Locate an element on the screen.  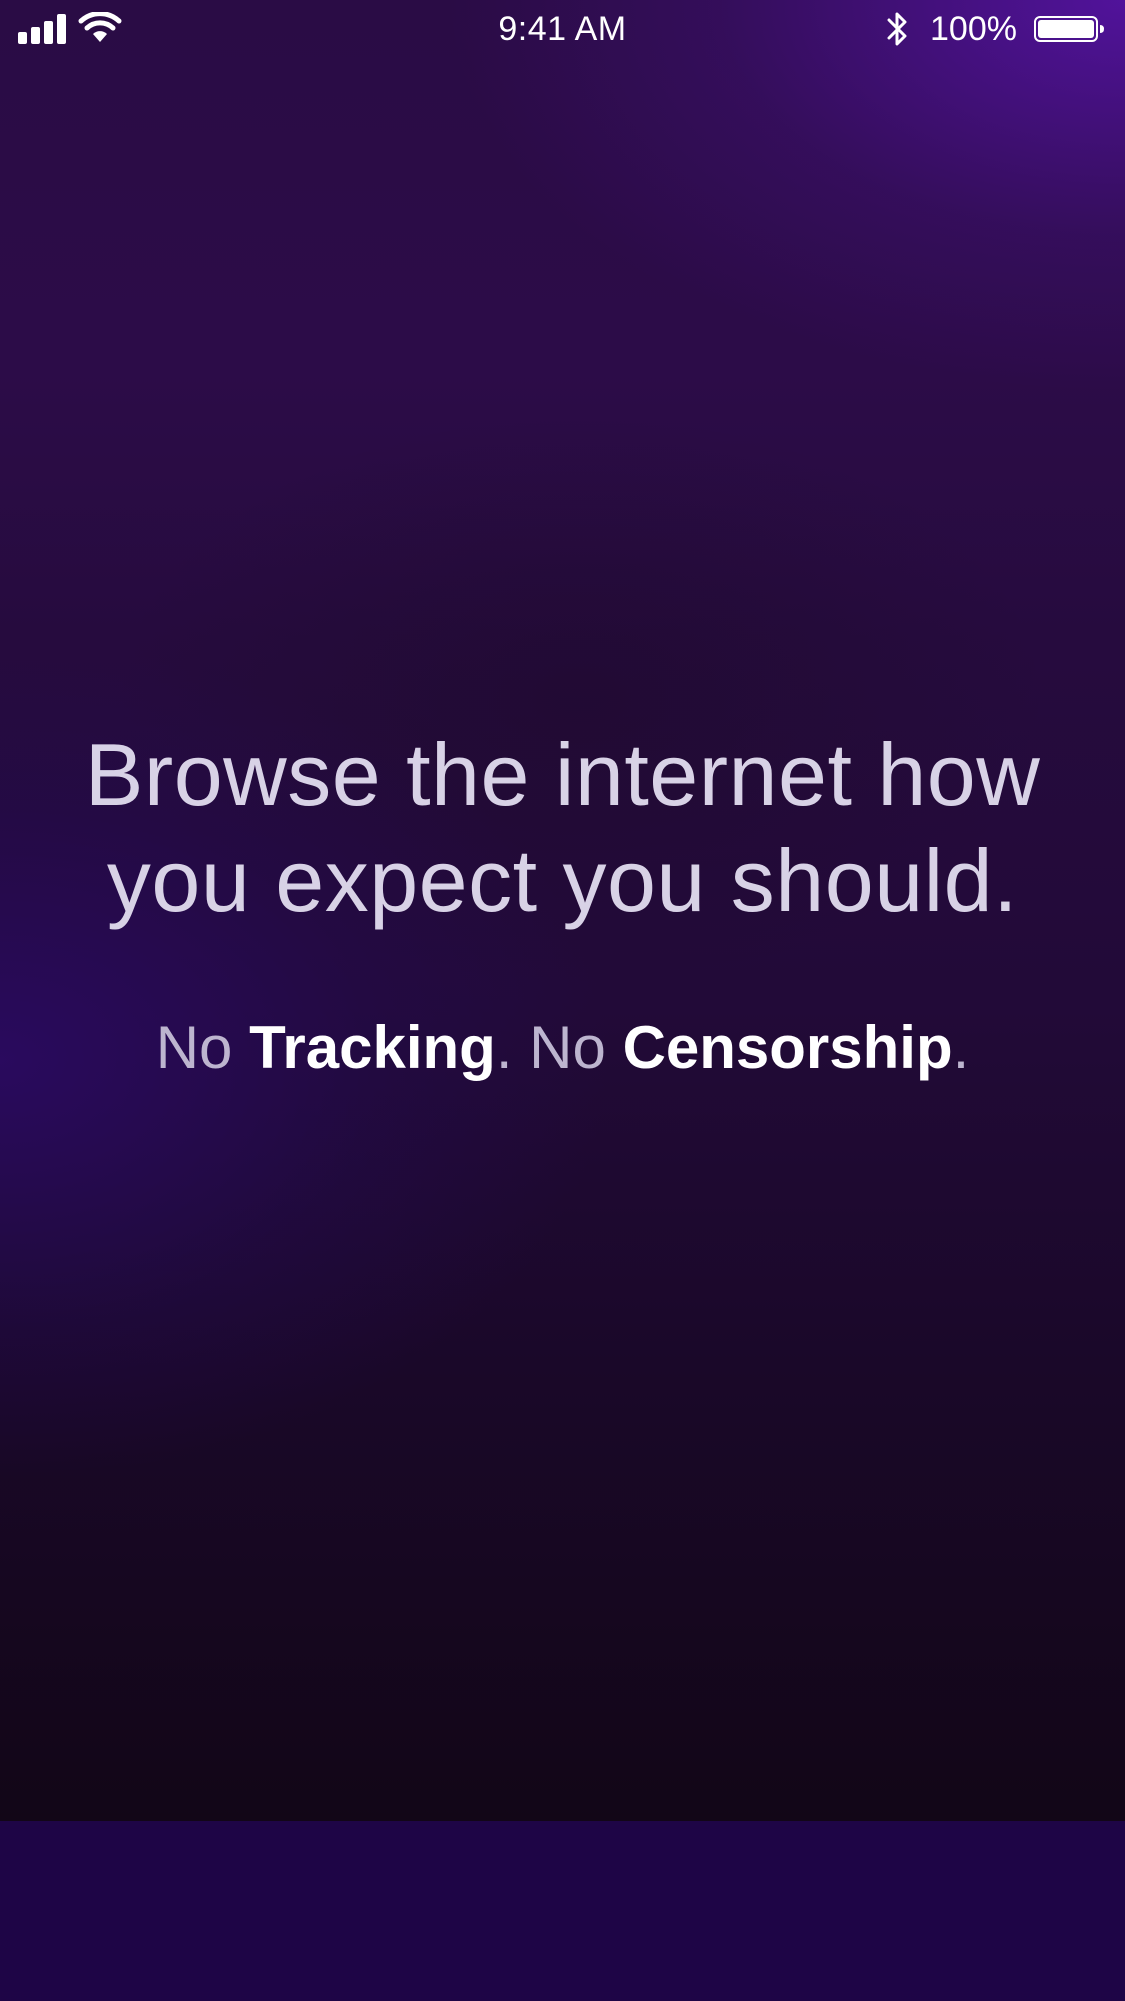
tagline-tracking: Tracking is located at coordinates (372, 1047).